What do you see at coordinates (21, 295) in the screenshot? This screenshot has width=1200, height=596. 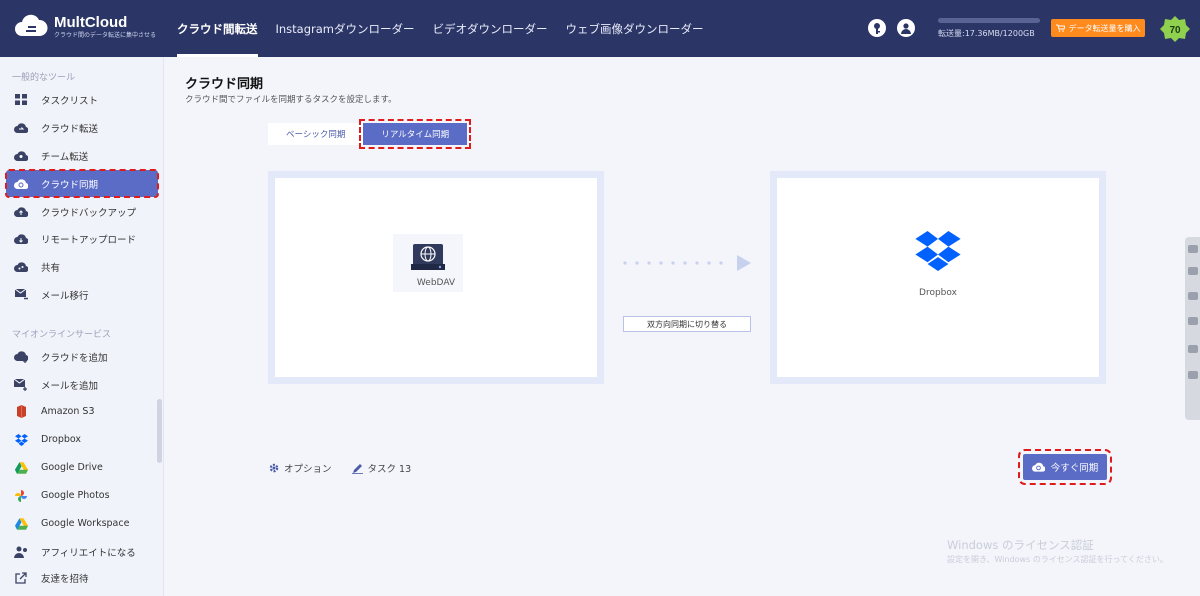 I see `email-migration-icon` at bounding box center [21, 295].